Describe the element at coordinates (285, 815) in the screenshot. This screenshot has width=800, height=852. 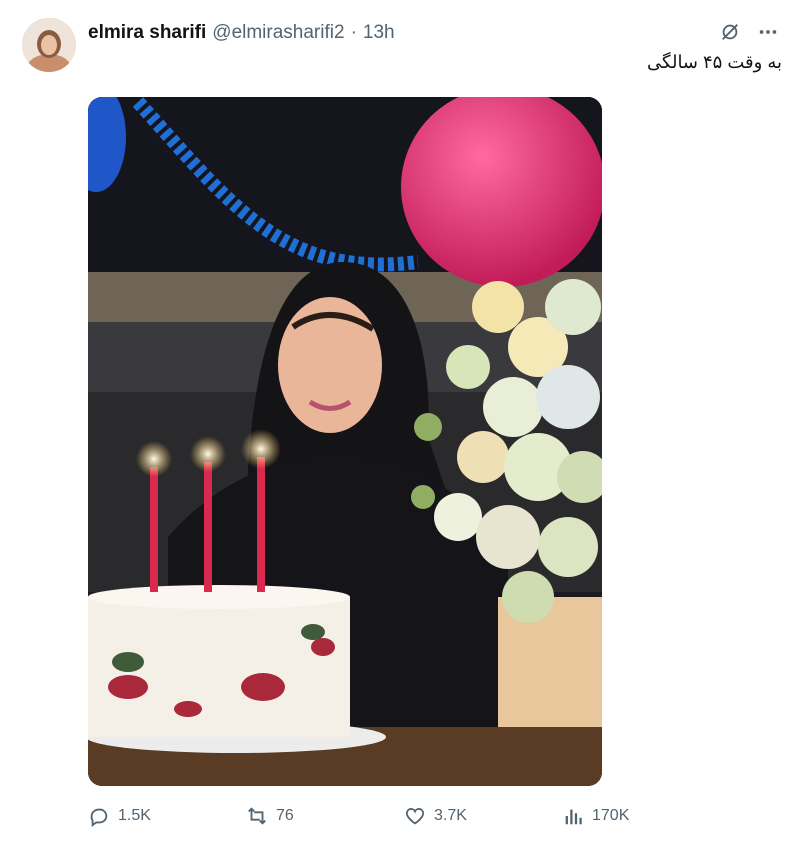
I see `retweet-count: 76` at that location.